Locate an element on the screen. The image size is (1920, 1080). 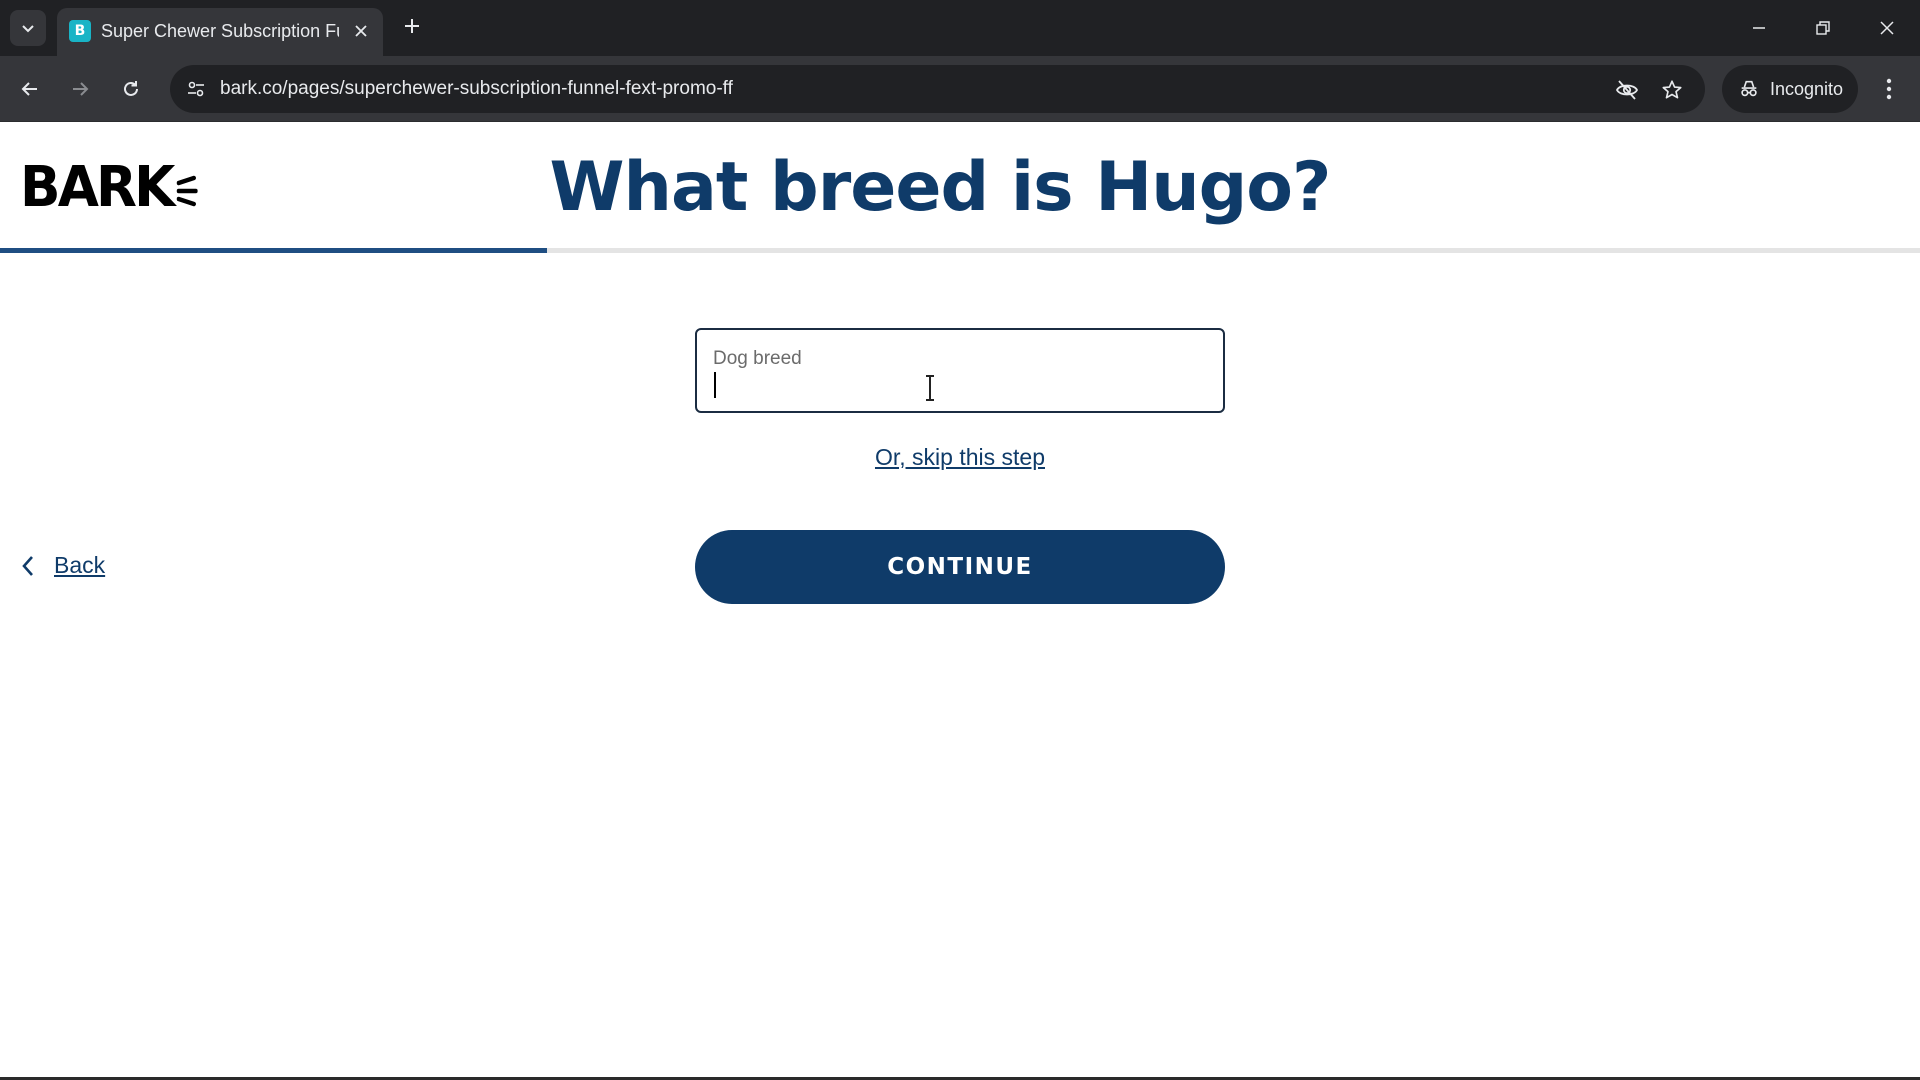
back-nav-button is located at coordinates (30, 89).